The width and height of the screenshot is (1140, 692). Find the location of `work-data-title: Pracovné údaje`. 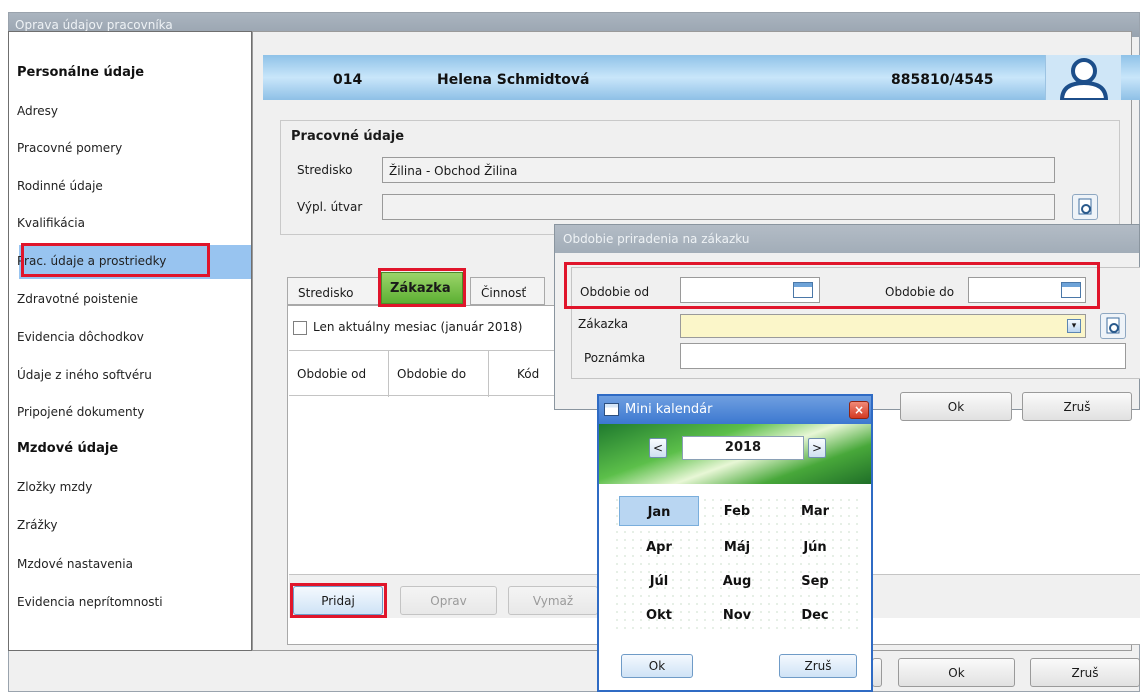

work-data-title: Pracovné údaje is located at coordinates (348, 136).